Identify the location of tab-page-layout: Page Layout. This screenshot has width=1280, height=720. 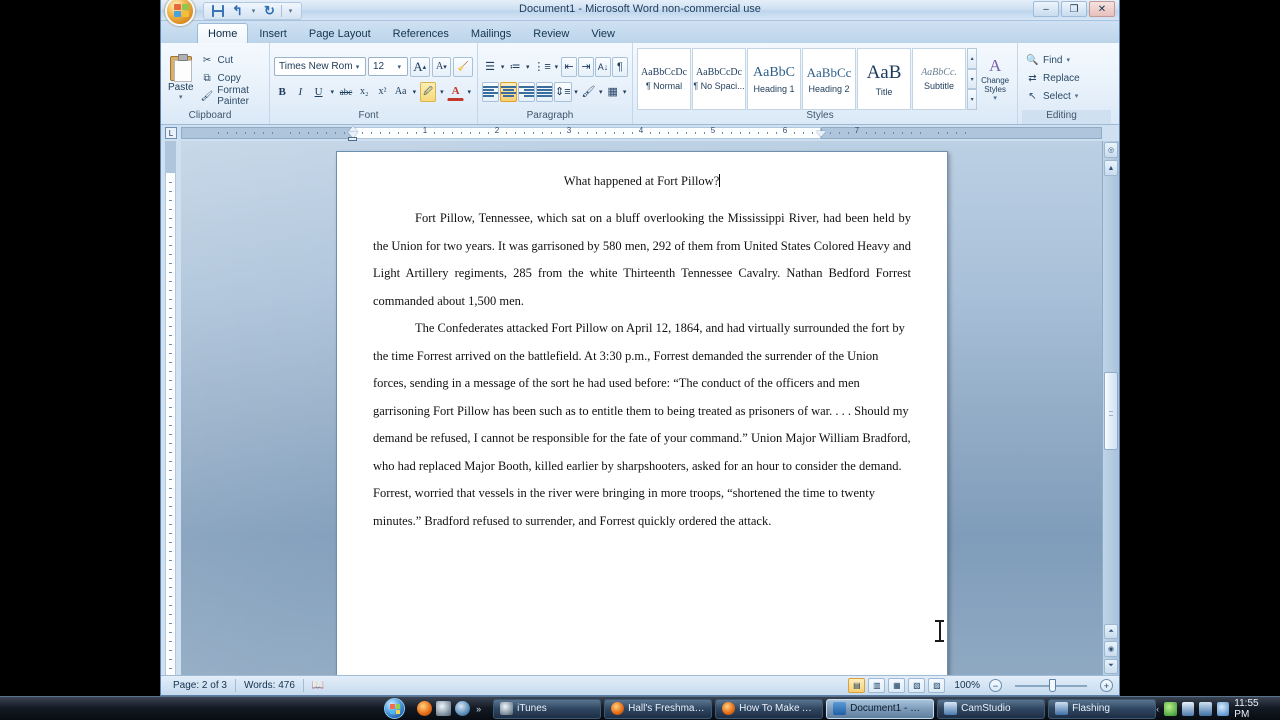
(340, 33).